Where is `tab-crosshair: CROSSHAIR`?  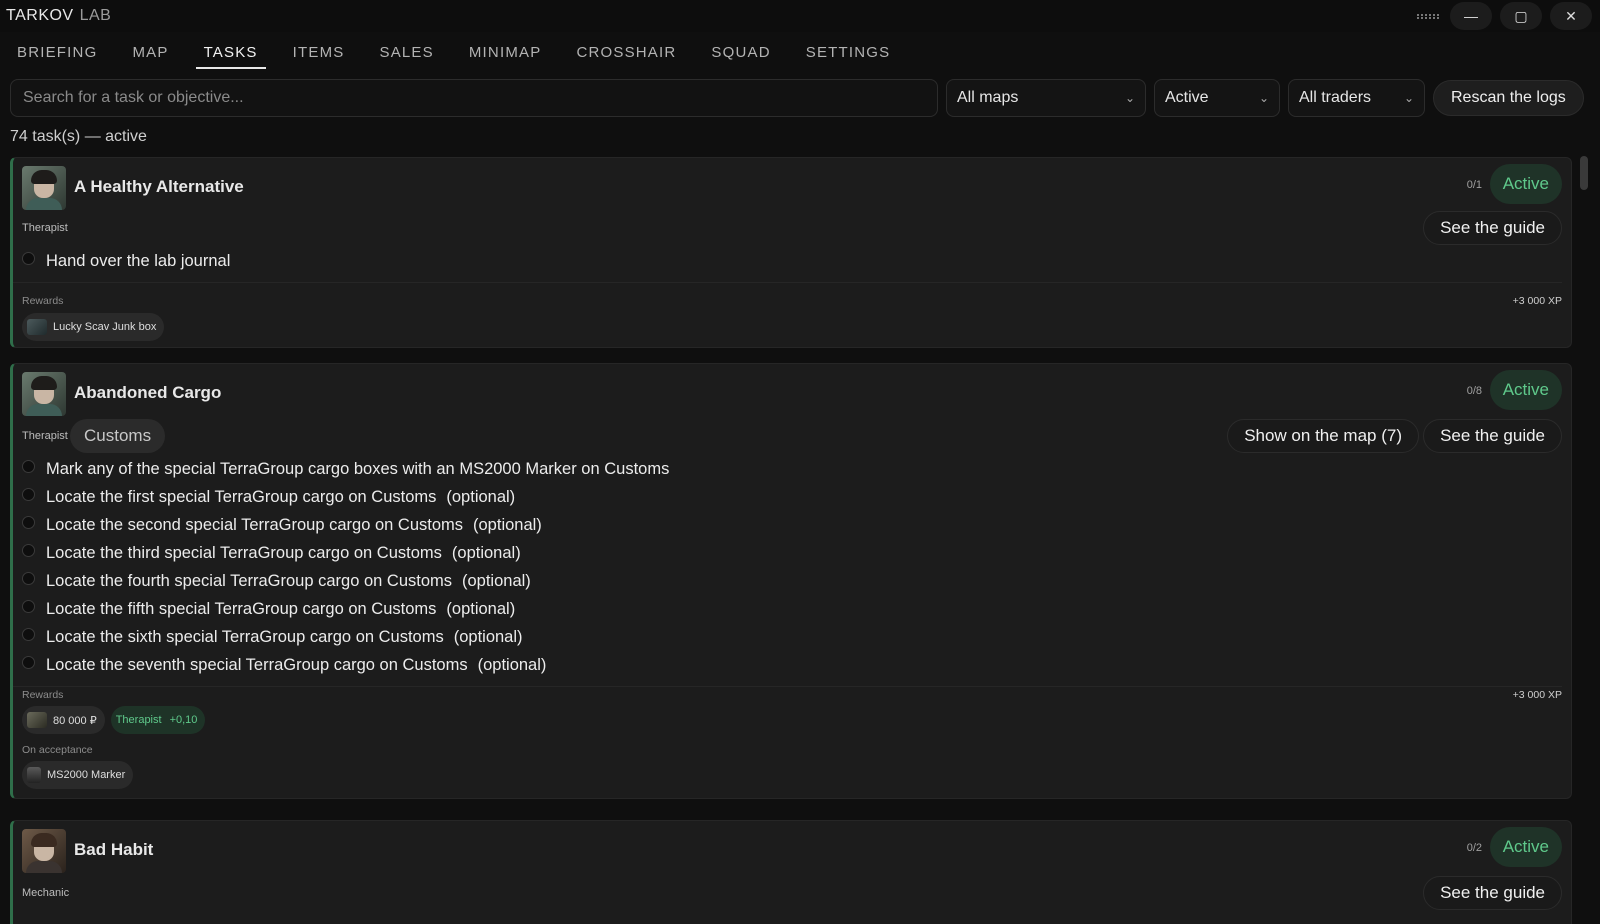 tab-crosshair: CROSSHAIR is located at coordinates (626, 52).